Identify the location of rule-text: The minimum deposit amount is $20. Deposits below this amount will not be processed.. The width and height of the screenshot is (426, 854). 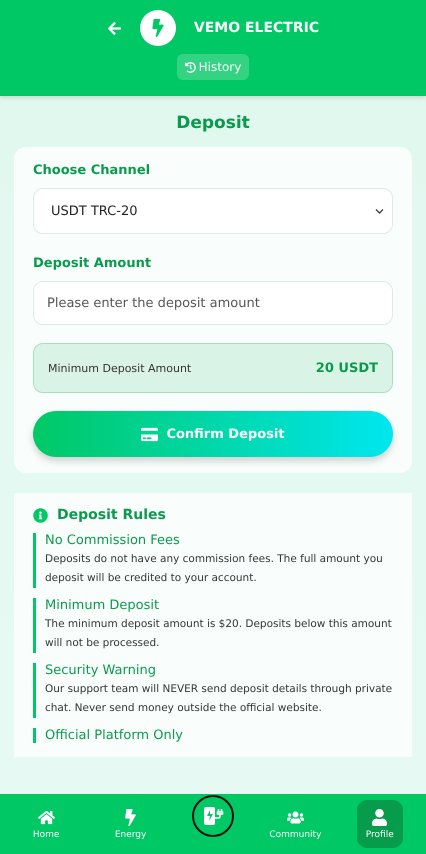
(219, 634).